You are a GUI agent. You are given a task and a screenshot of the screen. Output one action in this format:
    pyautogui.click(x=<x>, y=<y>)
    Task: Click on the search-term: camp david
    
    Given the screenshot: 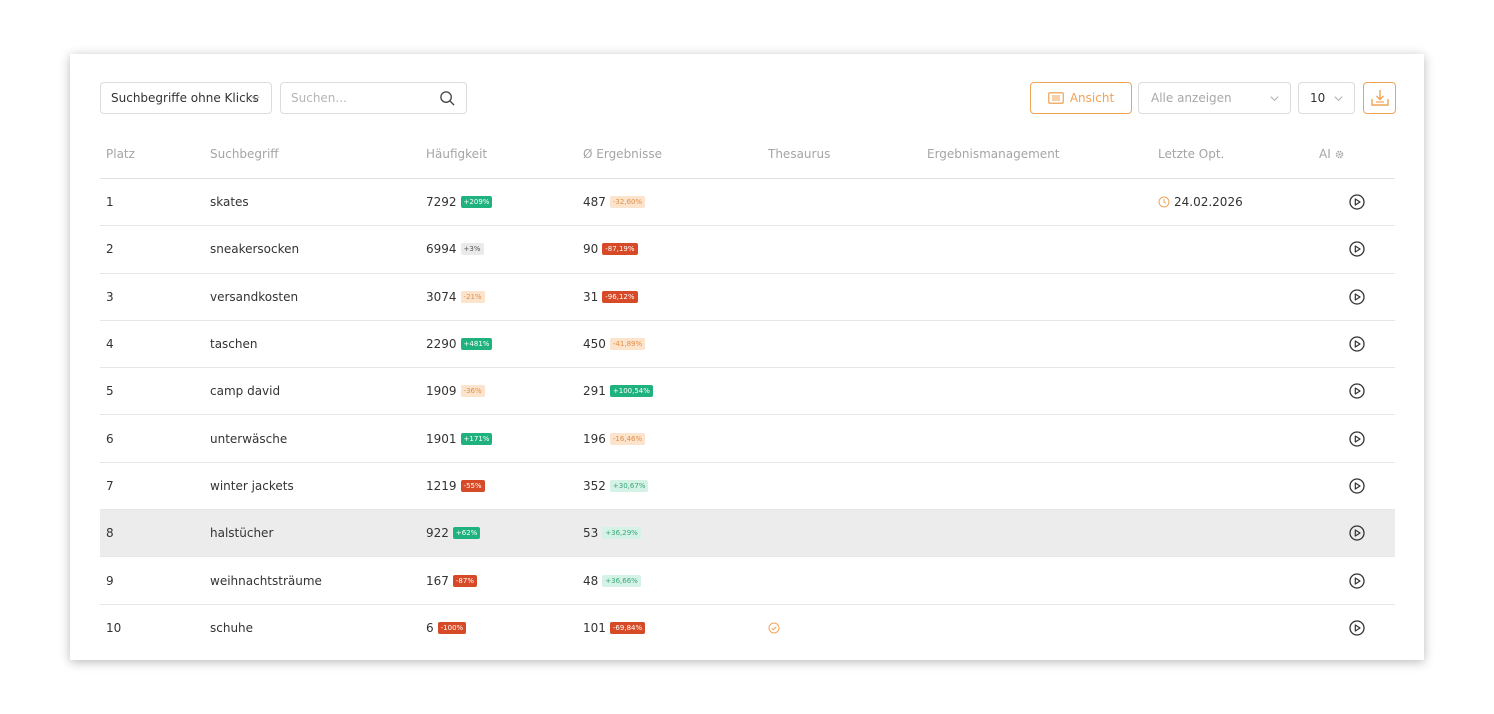 What is the action you would take?
    pyautogui.click(x=245, y=391)
    